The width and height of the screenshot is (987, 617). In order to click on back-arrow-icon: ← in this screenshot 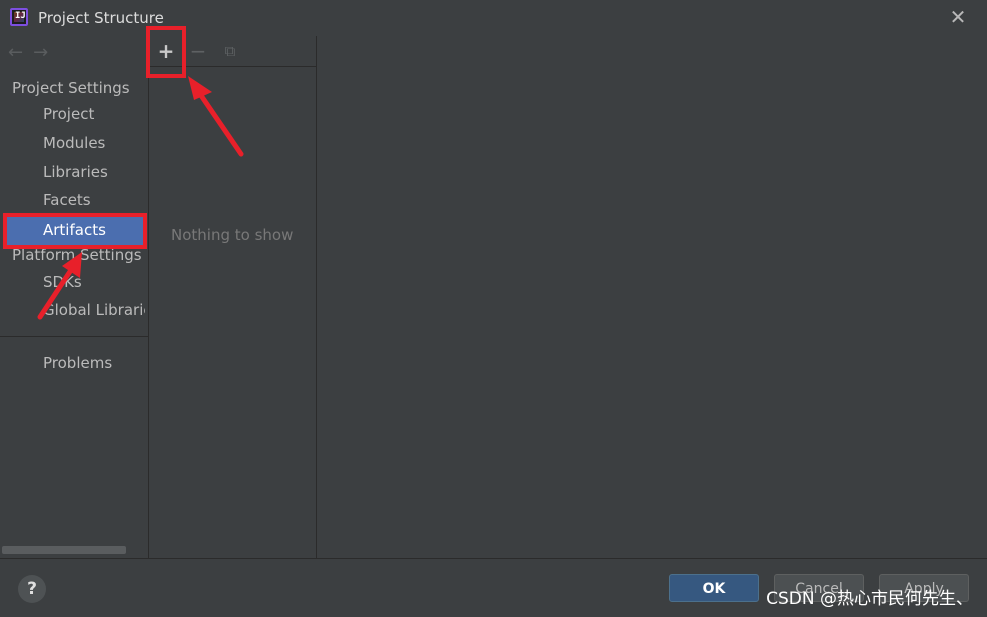, I will do `click(15, 52)`.